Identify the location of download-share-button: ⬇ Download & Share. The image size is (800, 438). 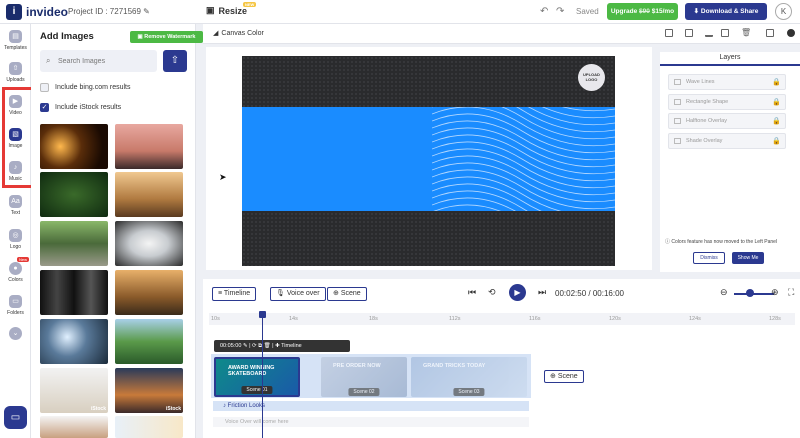
(726, 11).